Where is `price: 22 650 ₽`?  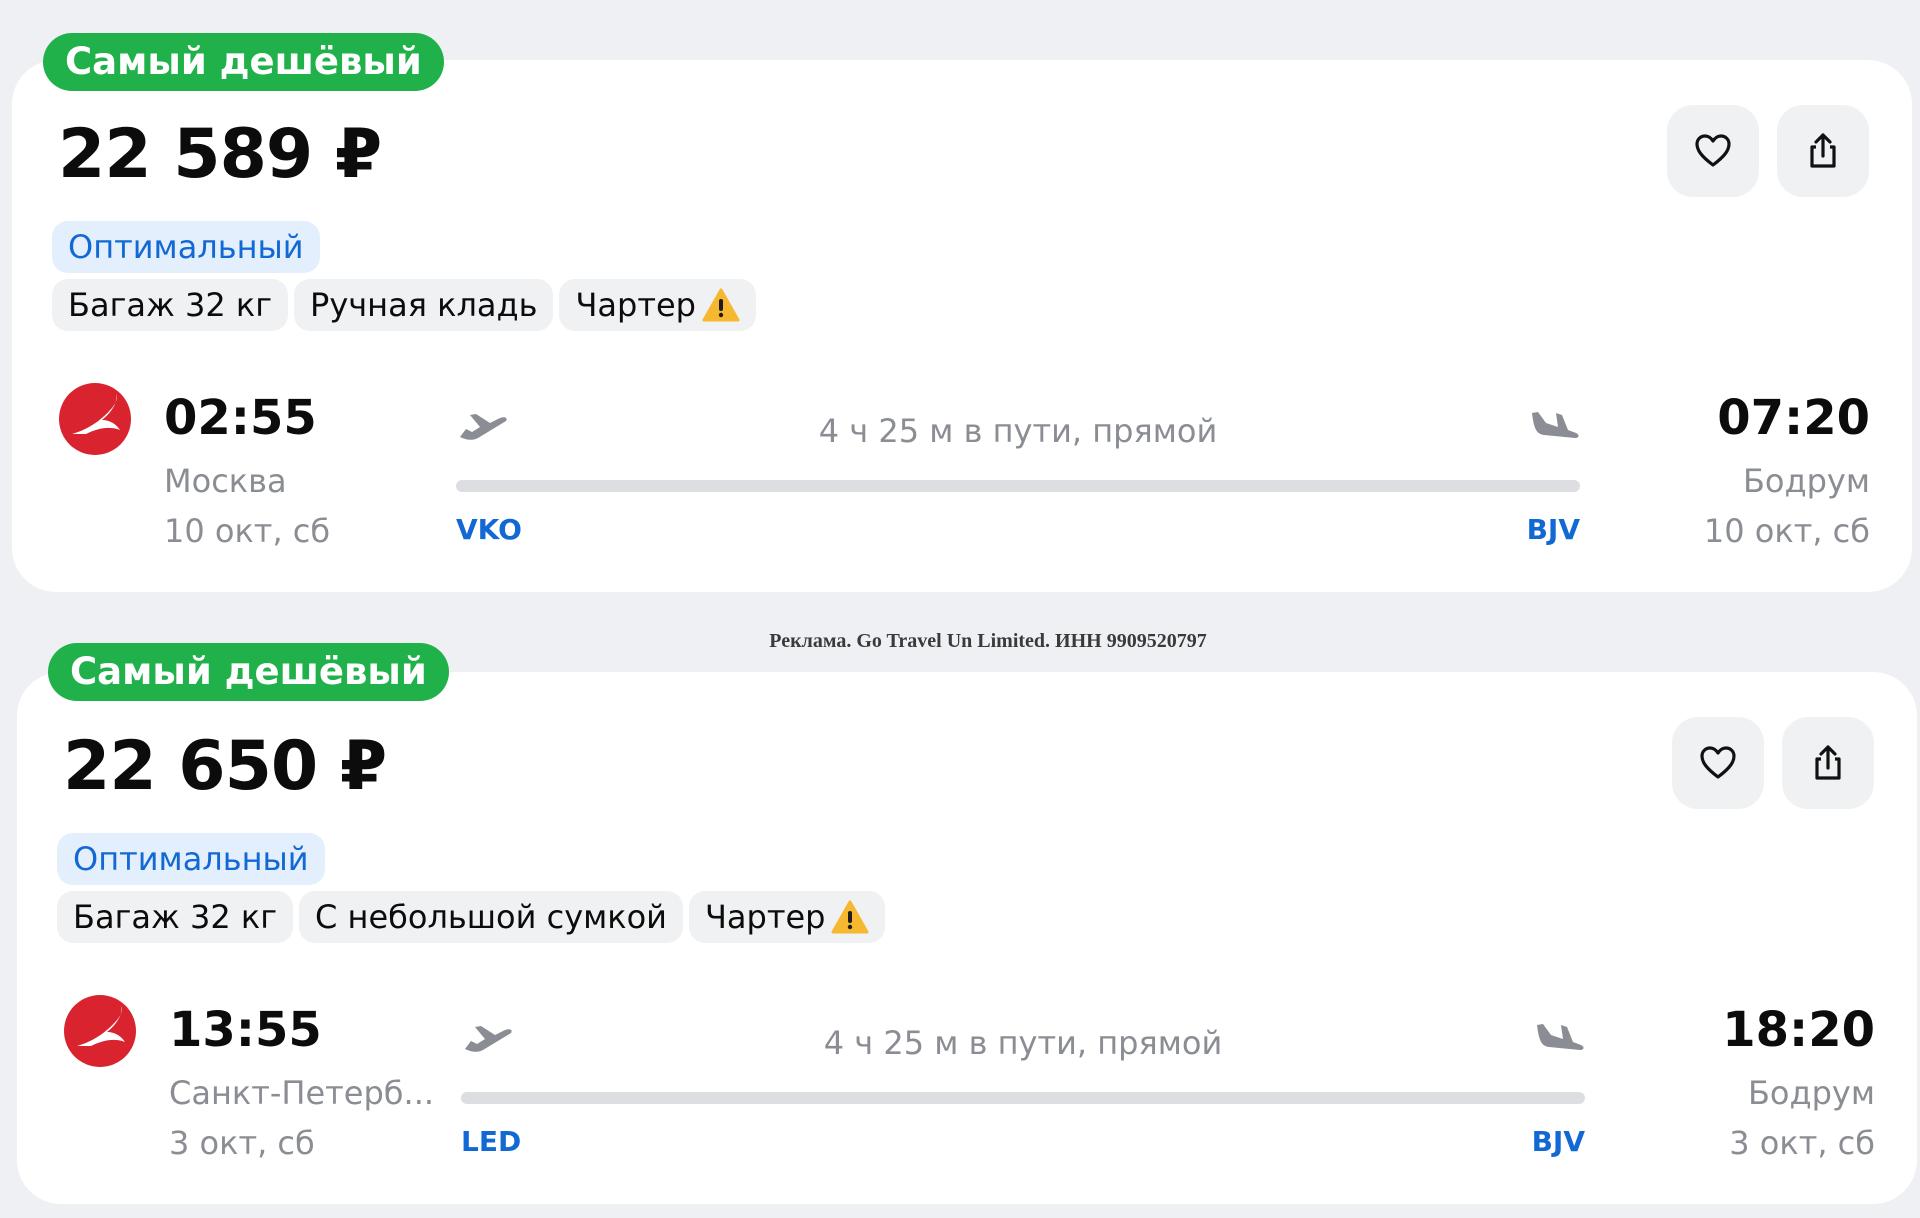 price: 22 650 ₽ is located at coordinates (225, 766).